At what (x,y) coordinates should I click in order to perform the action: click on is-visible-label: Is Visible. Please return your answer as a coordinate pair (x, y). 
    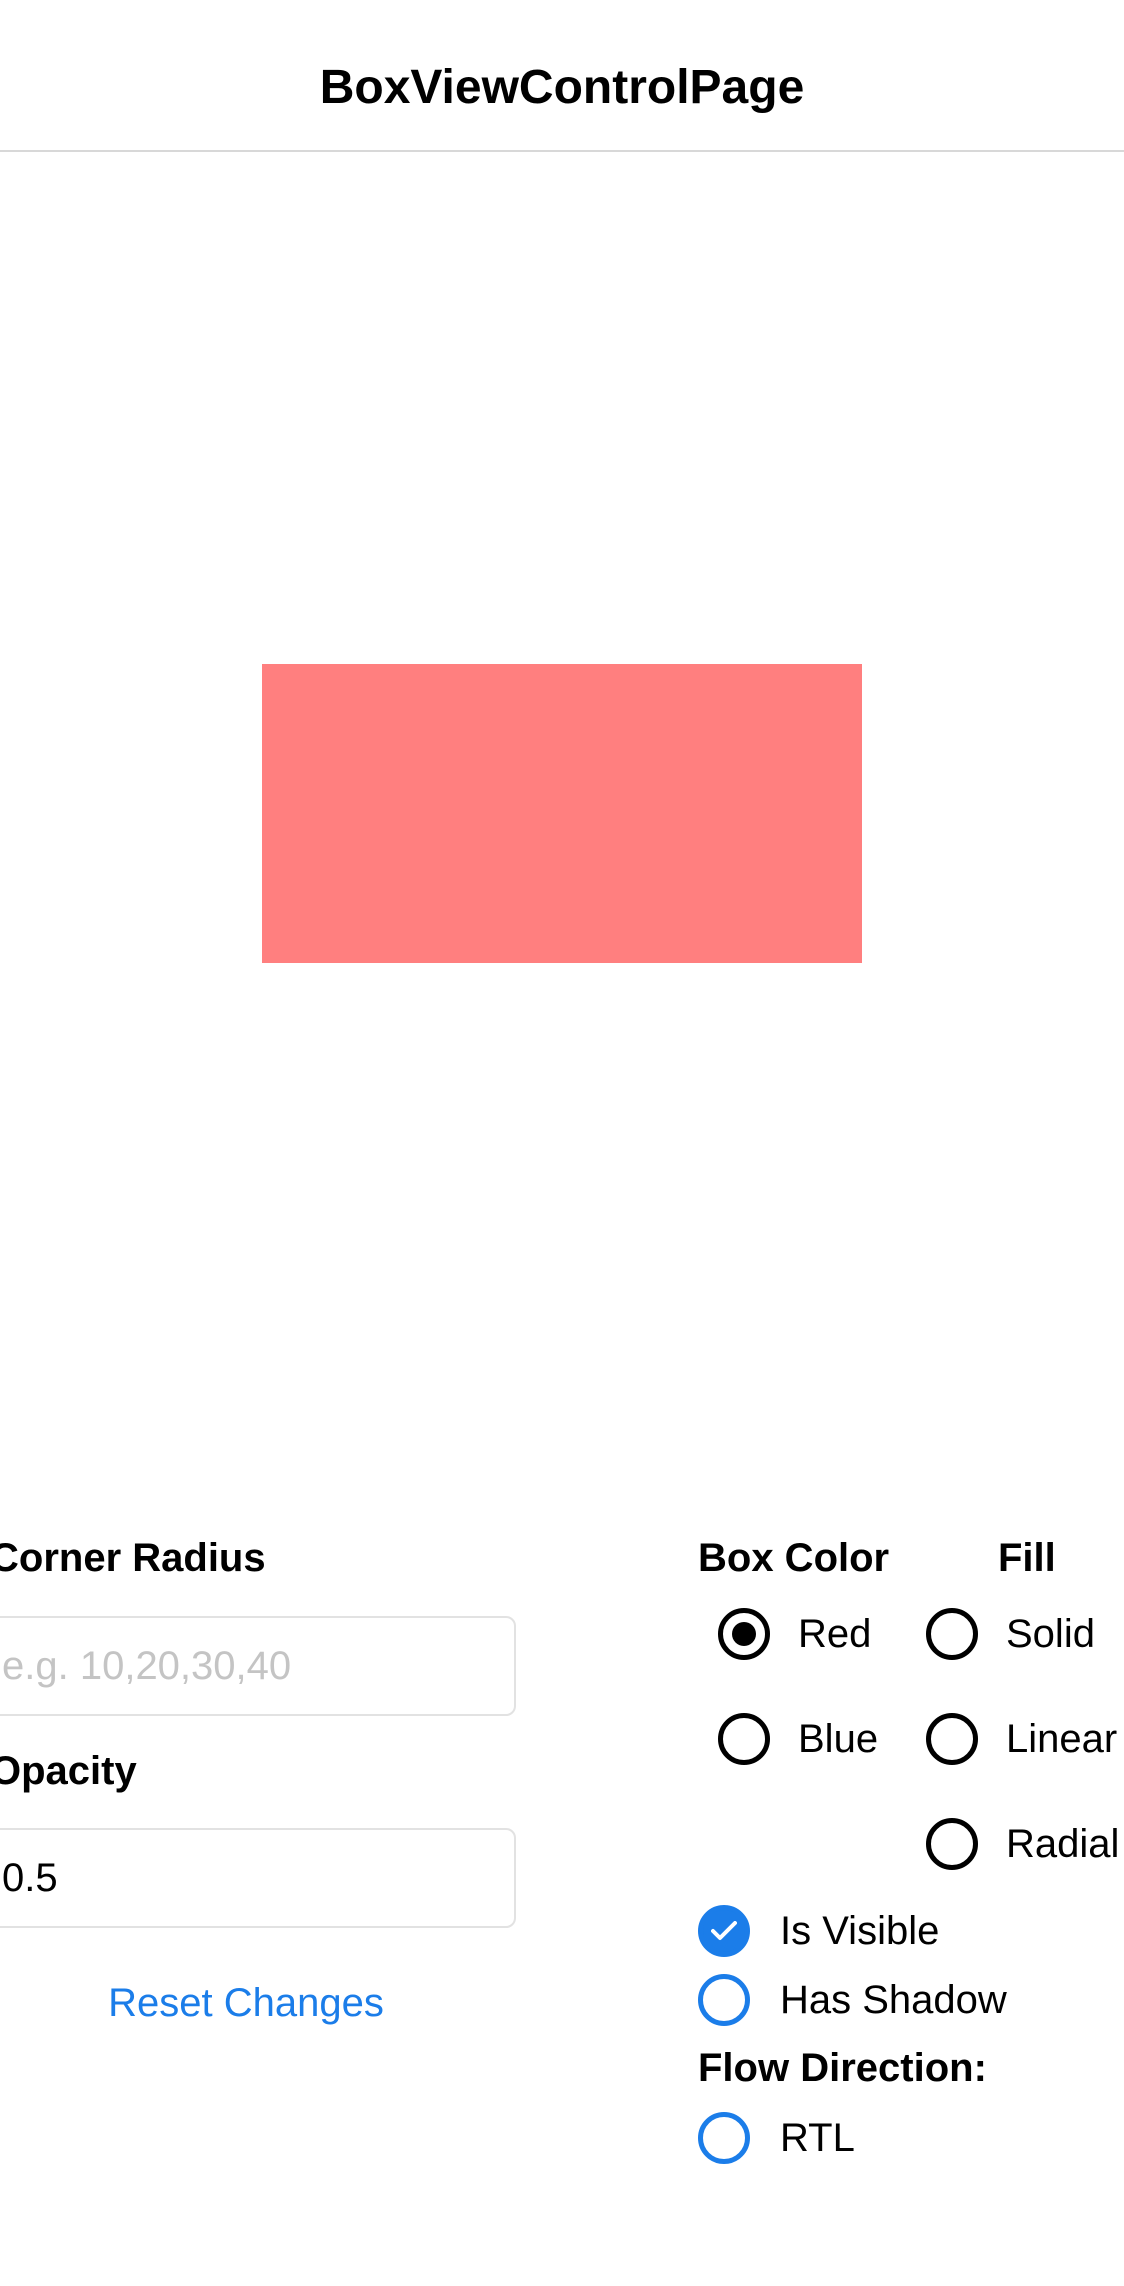
    Looking at the image, I should click on (860, 1931).